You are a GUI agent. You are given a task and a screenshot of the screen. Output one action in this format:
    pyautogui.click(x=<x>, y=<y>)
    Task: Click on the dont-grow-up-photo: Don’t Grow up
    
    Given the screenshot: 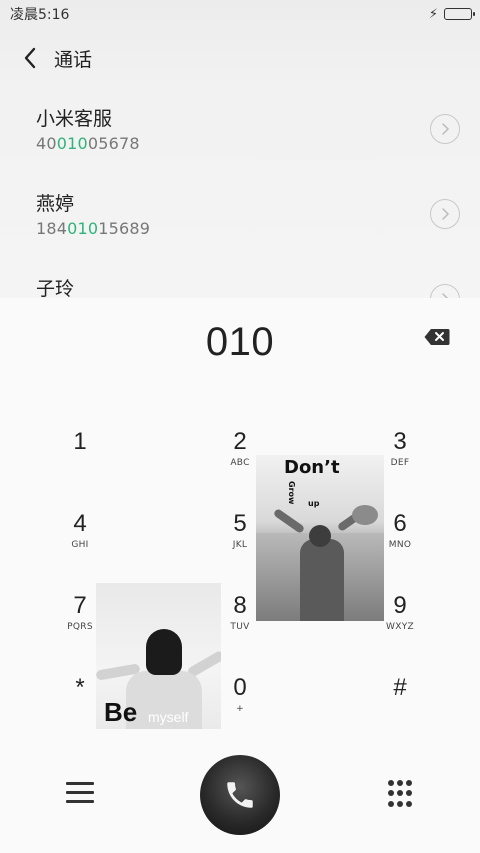 What is the action you would take?
    pyautogui.click(x=320, y=538)
    